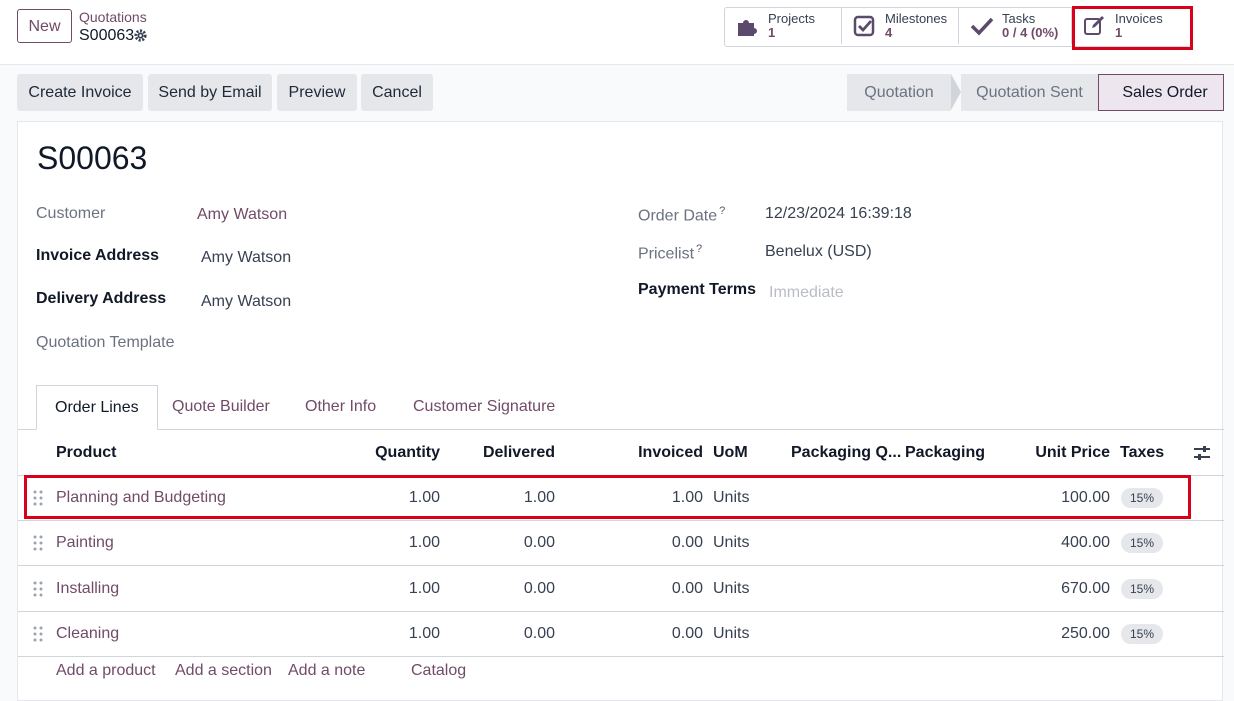 This screenshot has width=1234, height=701. Describe the element at coordinates (806, 293) in the screenshot. I see `payment-terms-field: Immediate` at that location.